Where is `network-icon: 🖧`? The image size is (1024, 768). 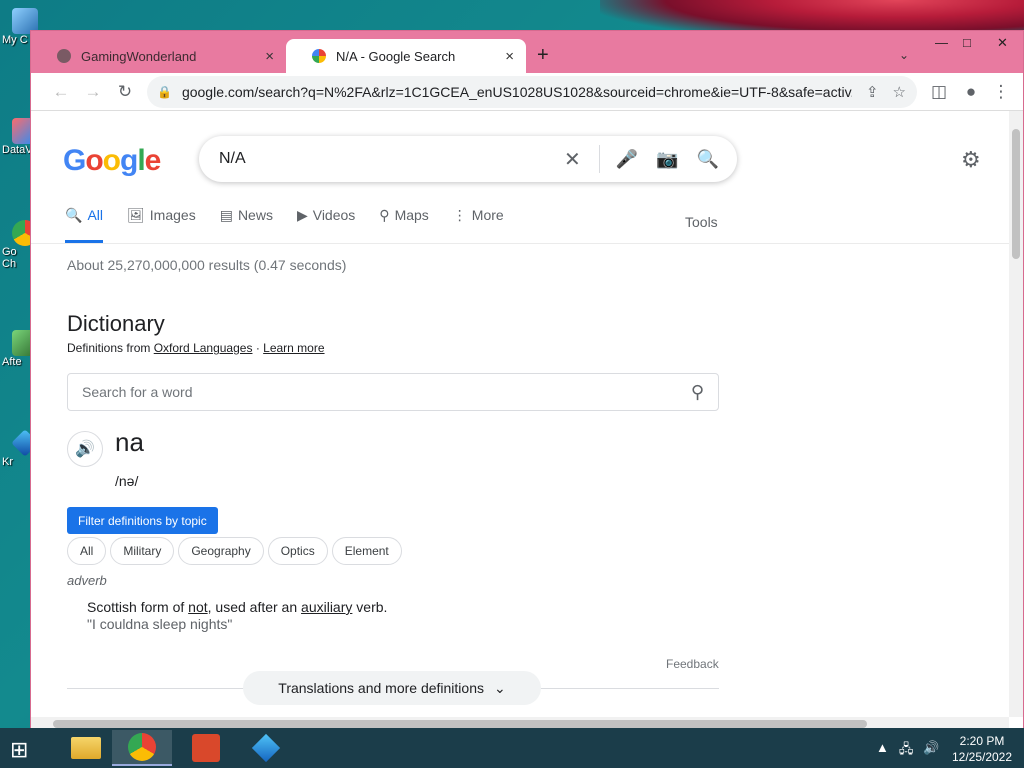
network-icon: 🖧 is located at coordinates (906, 751).